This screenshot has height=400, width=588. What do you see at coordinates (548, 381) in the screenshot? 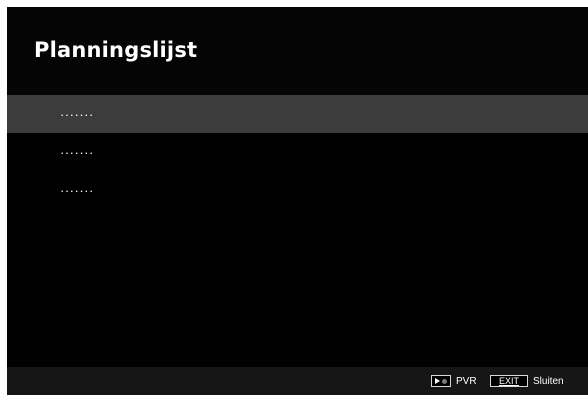
I see `exit-hint-label: Sluiten` at bounding box center [548, 381].